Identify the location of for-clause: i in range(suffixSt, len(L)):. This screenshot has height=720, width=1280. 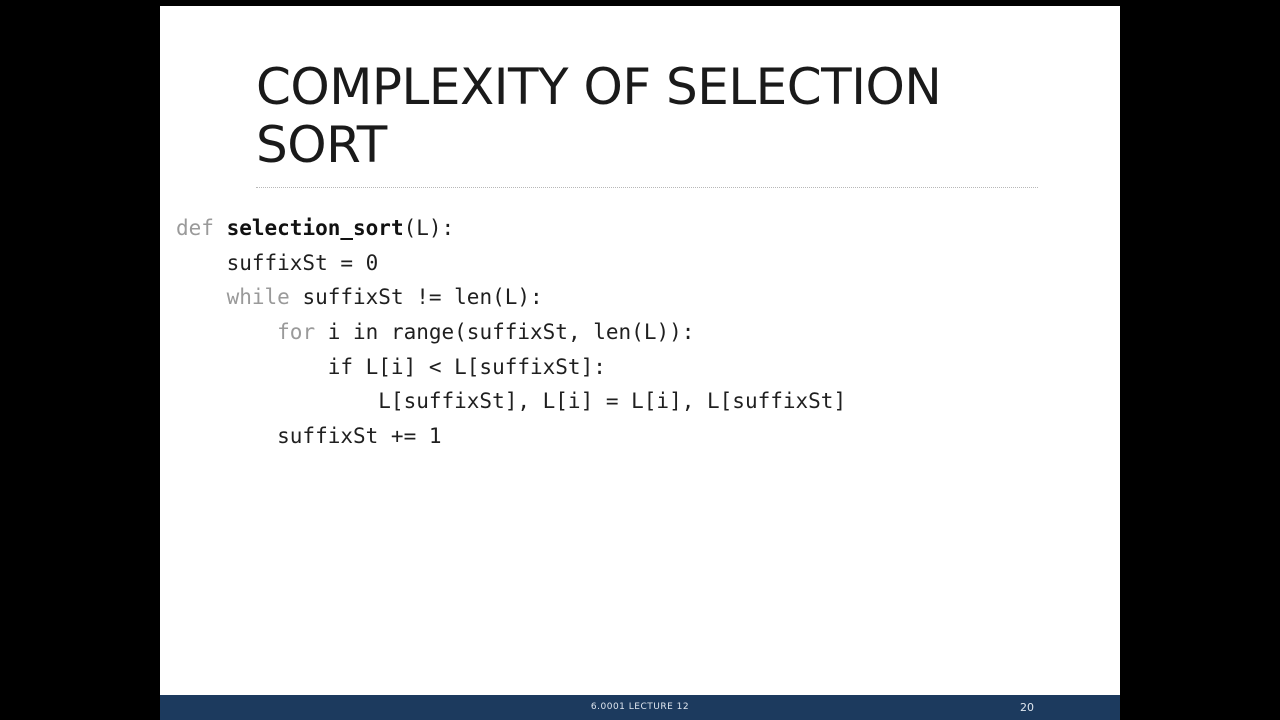
(505, 332).